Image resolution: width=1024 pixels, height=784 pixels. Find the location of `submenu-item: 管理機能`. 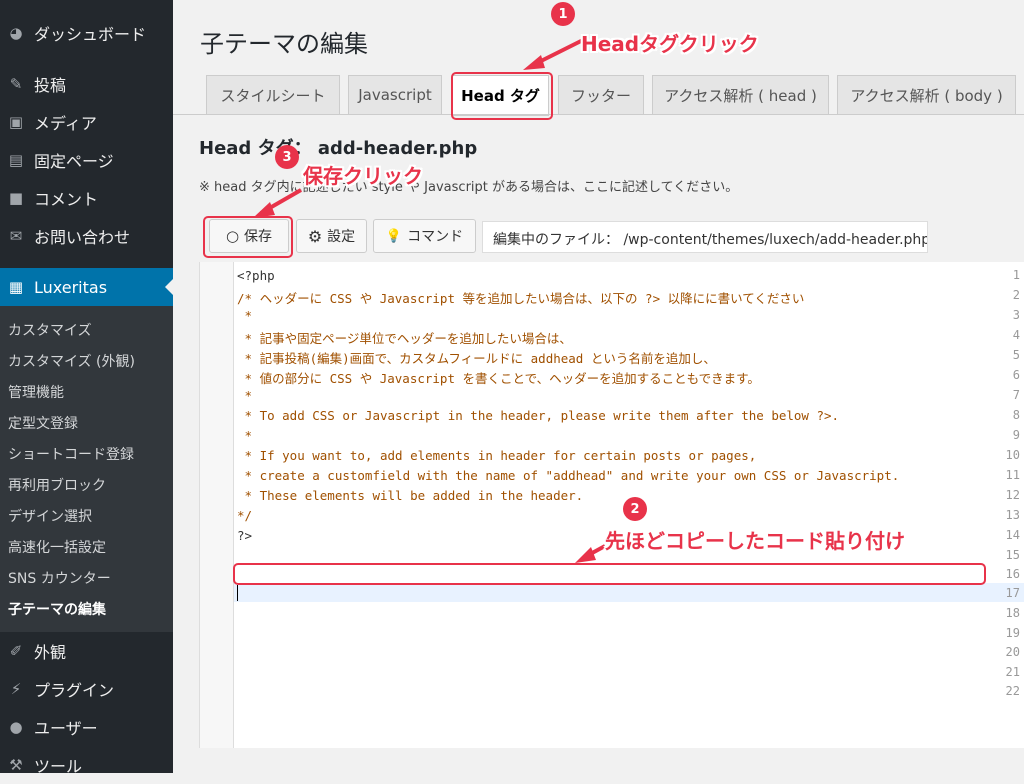

submenu-item: 管理機能 is located at coordinates (36, 392).